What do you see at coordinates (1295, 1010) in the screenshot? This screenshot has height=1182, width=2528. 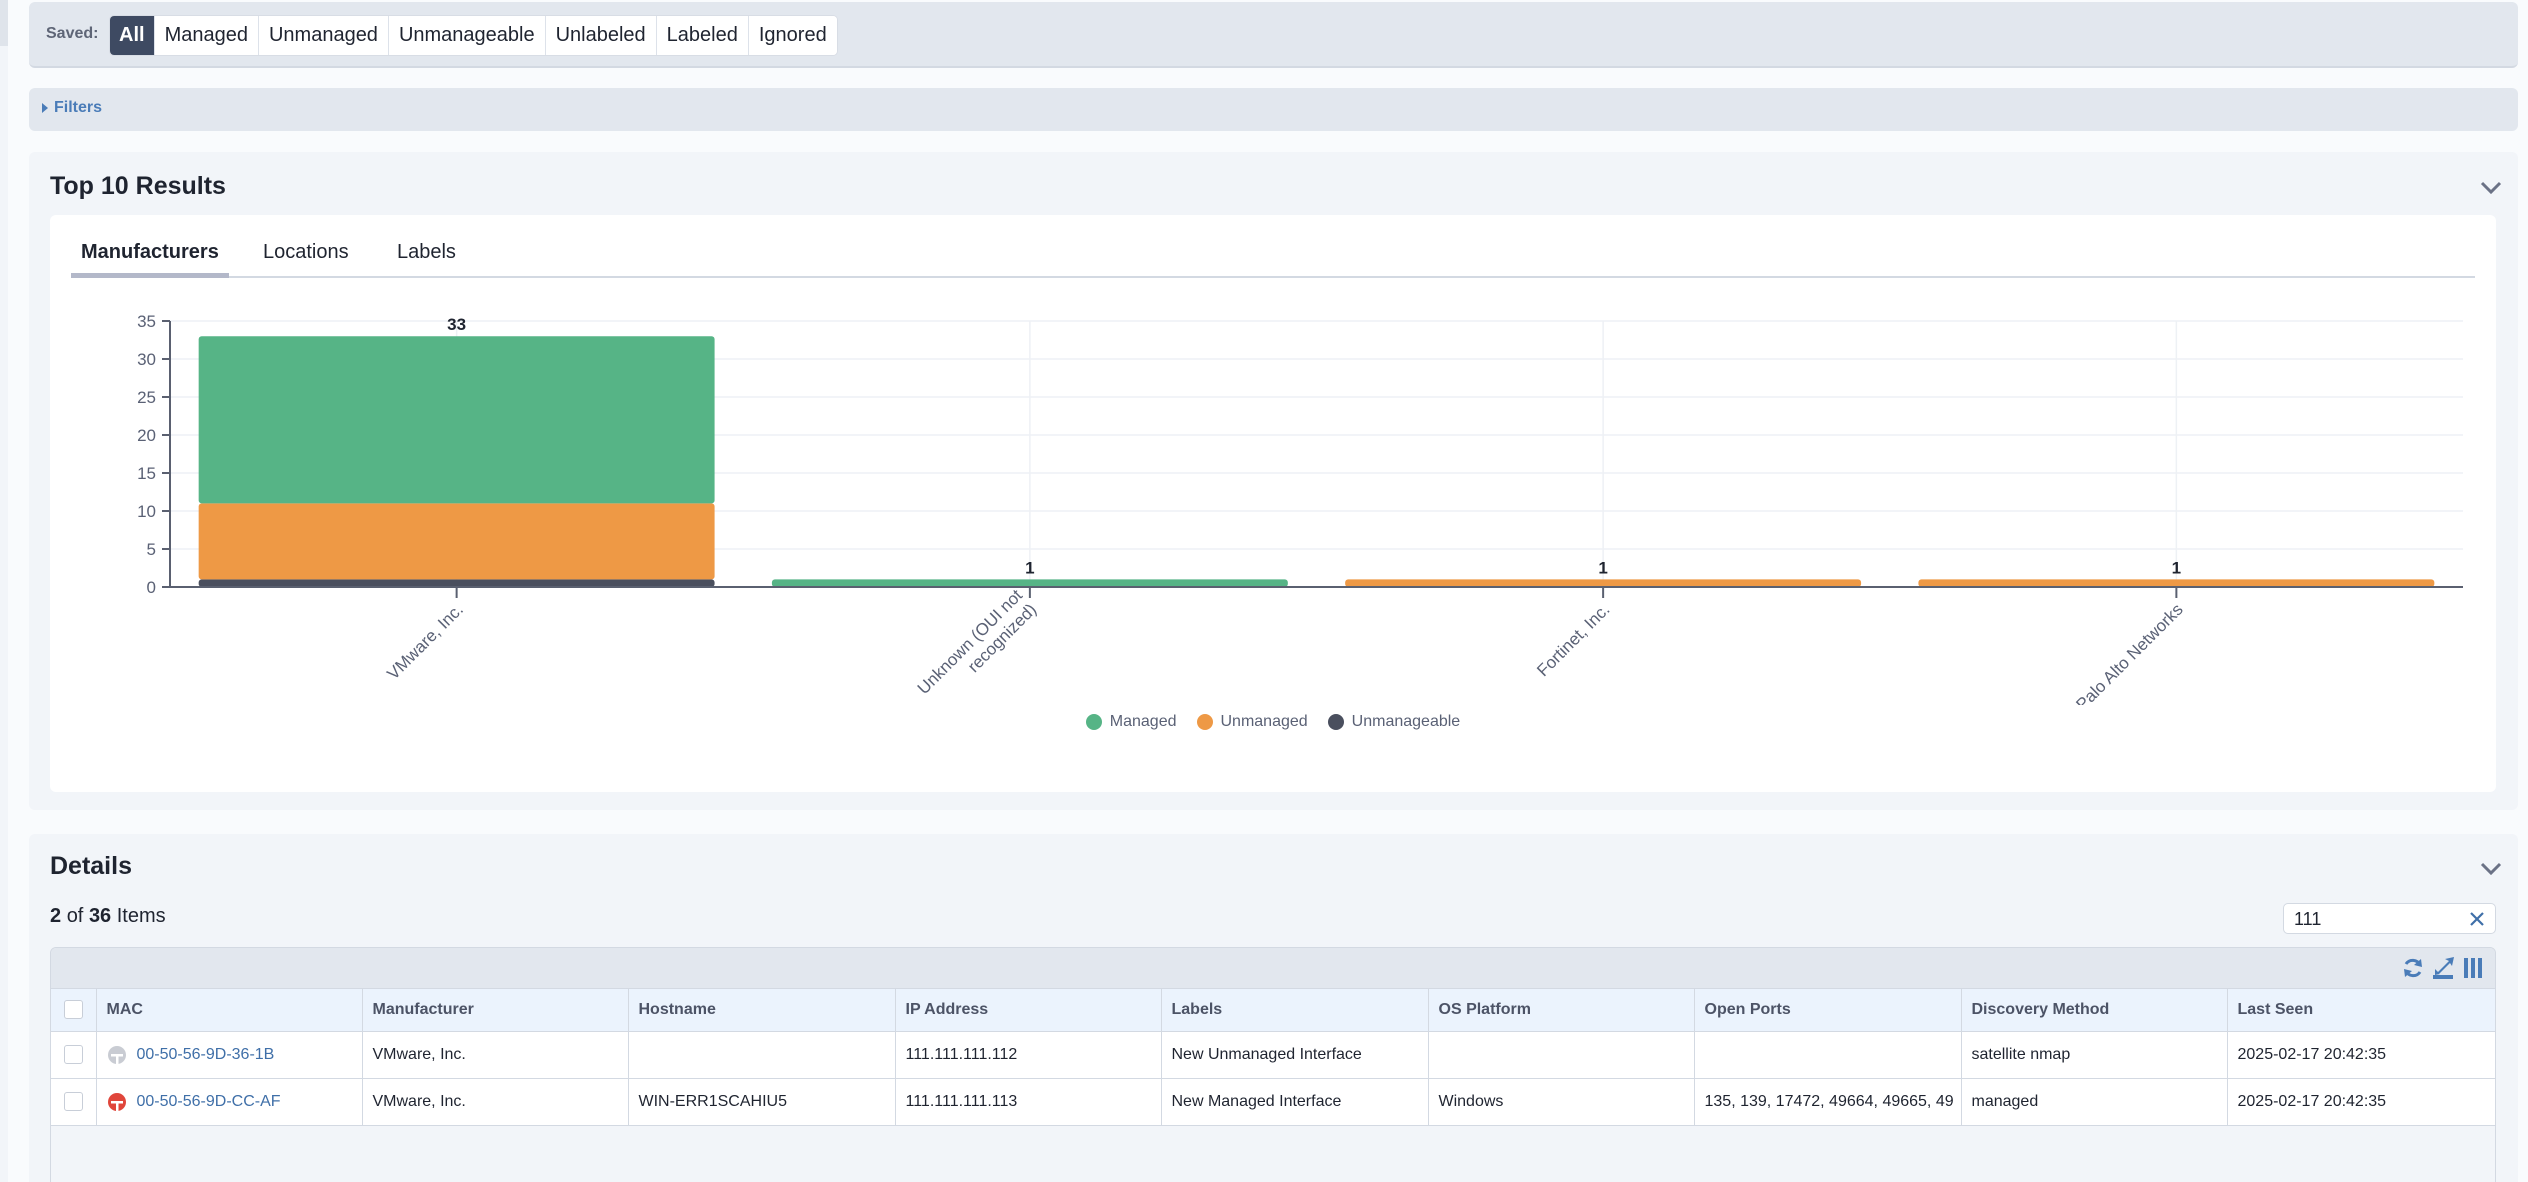 I see `column-header-labels: Labels` at bounding box center [1295, 1010].